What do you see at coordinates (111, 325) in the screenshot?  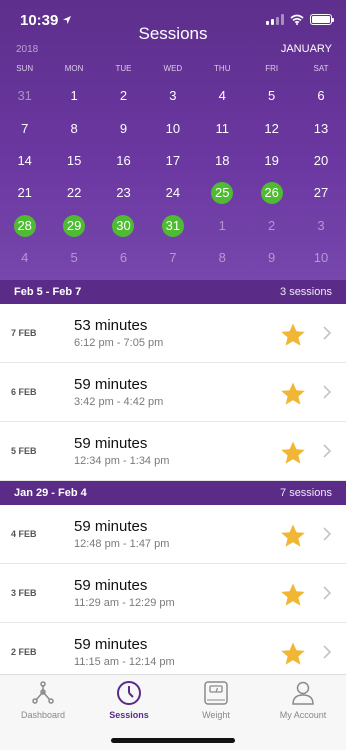 I see `session-duration: 53 minutes` at bounding box center [111, 325].